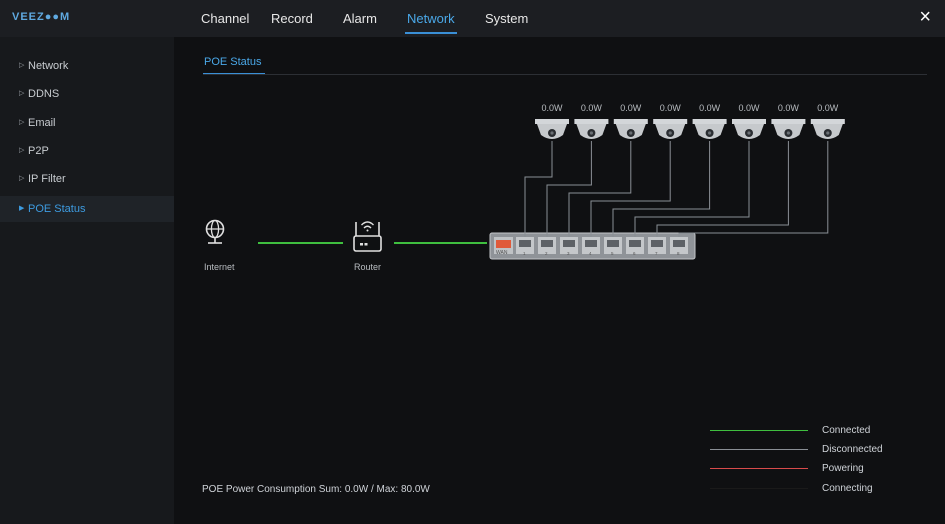 The width and height of the screenshot is (945, 524). I want to click on nav-tab-alarm: Alarm, so click(360, 18).